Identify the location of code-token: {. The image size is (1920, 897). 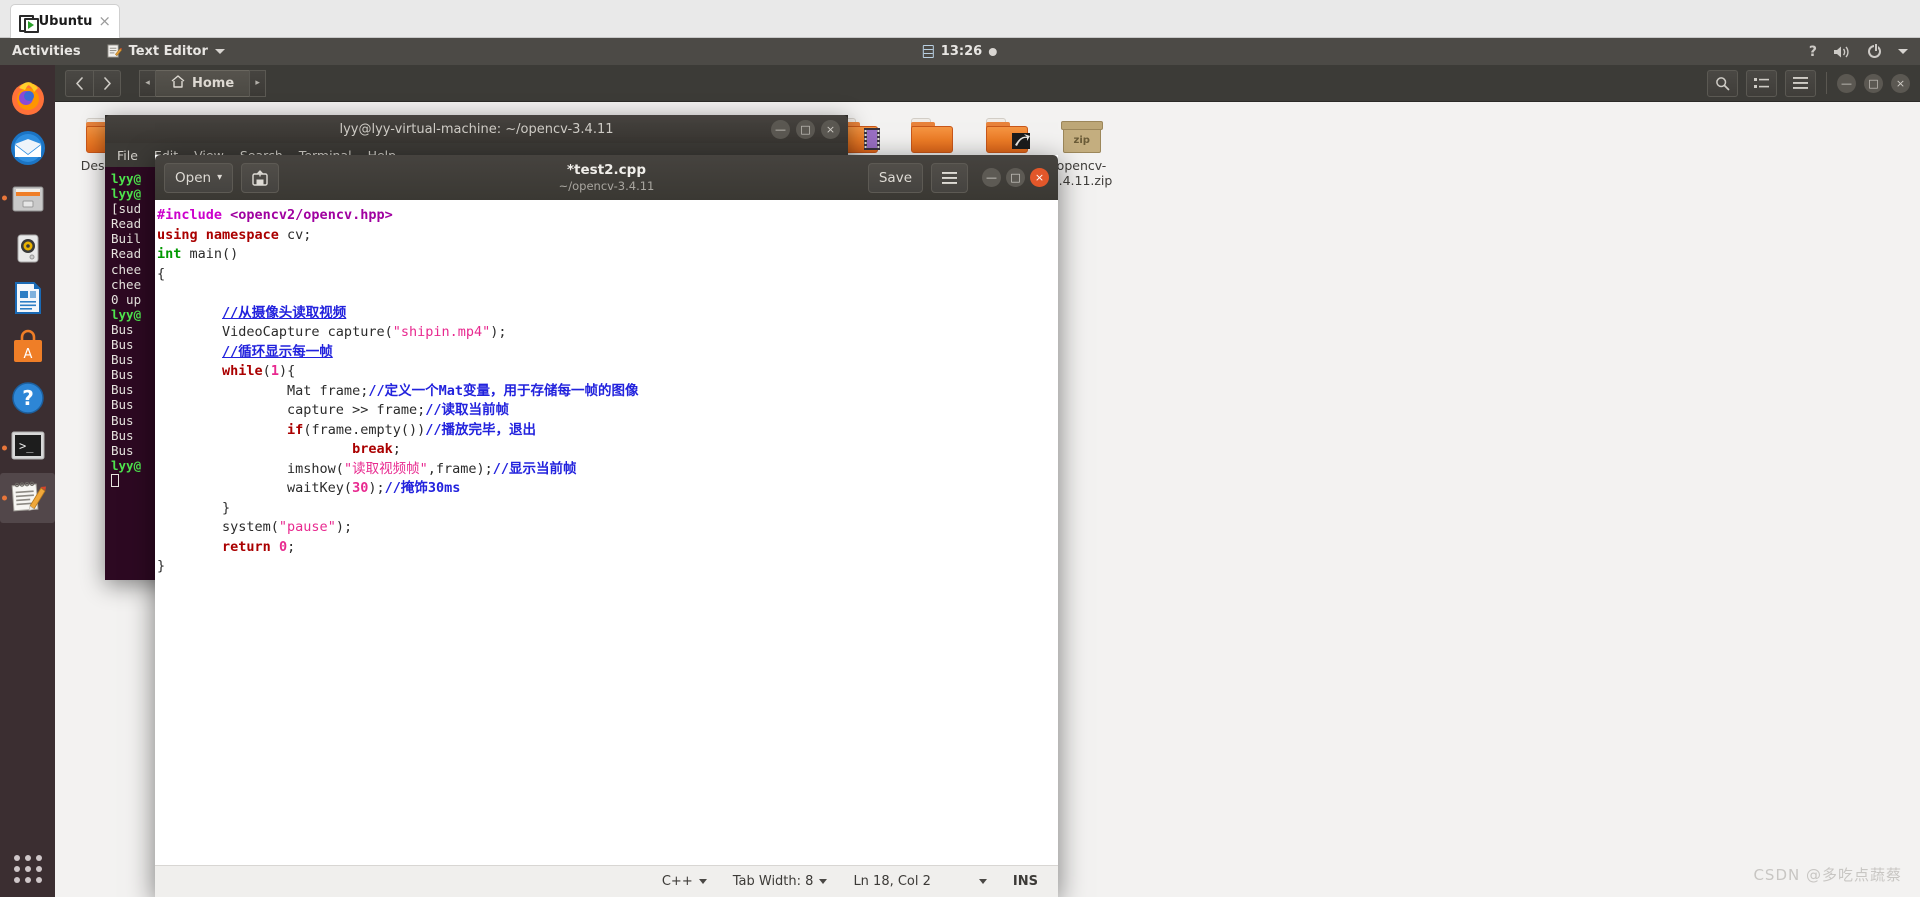
(161, 273).